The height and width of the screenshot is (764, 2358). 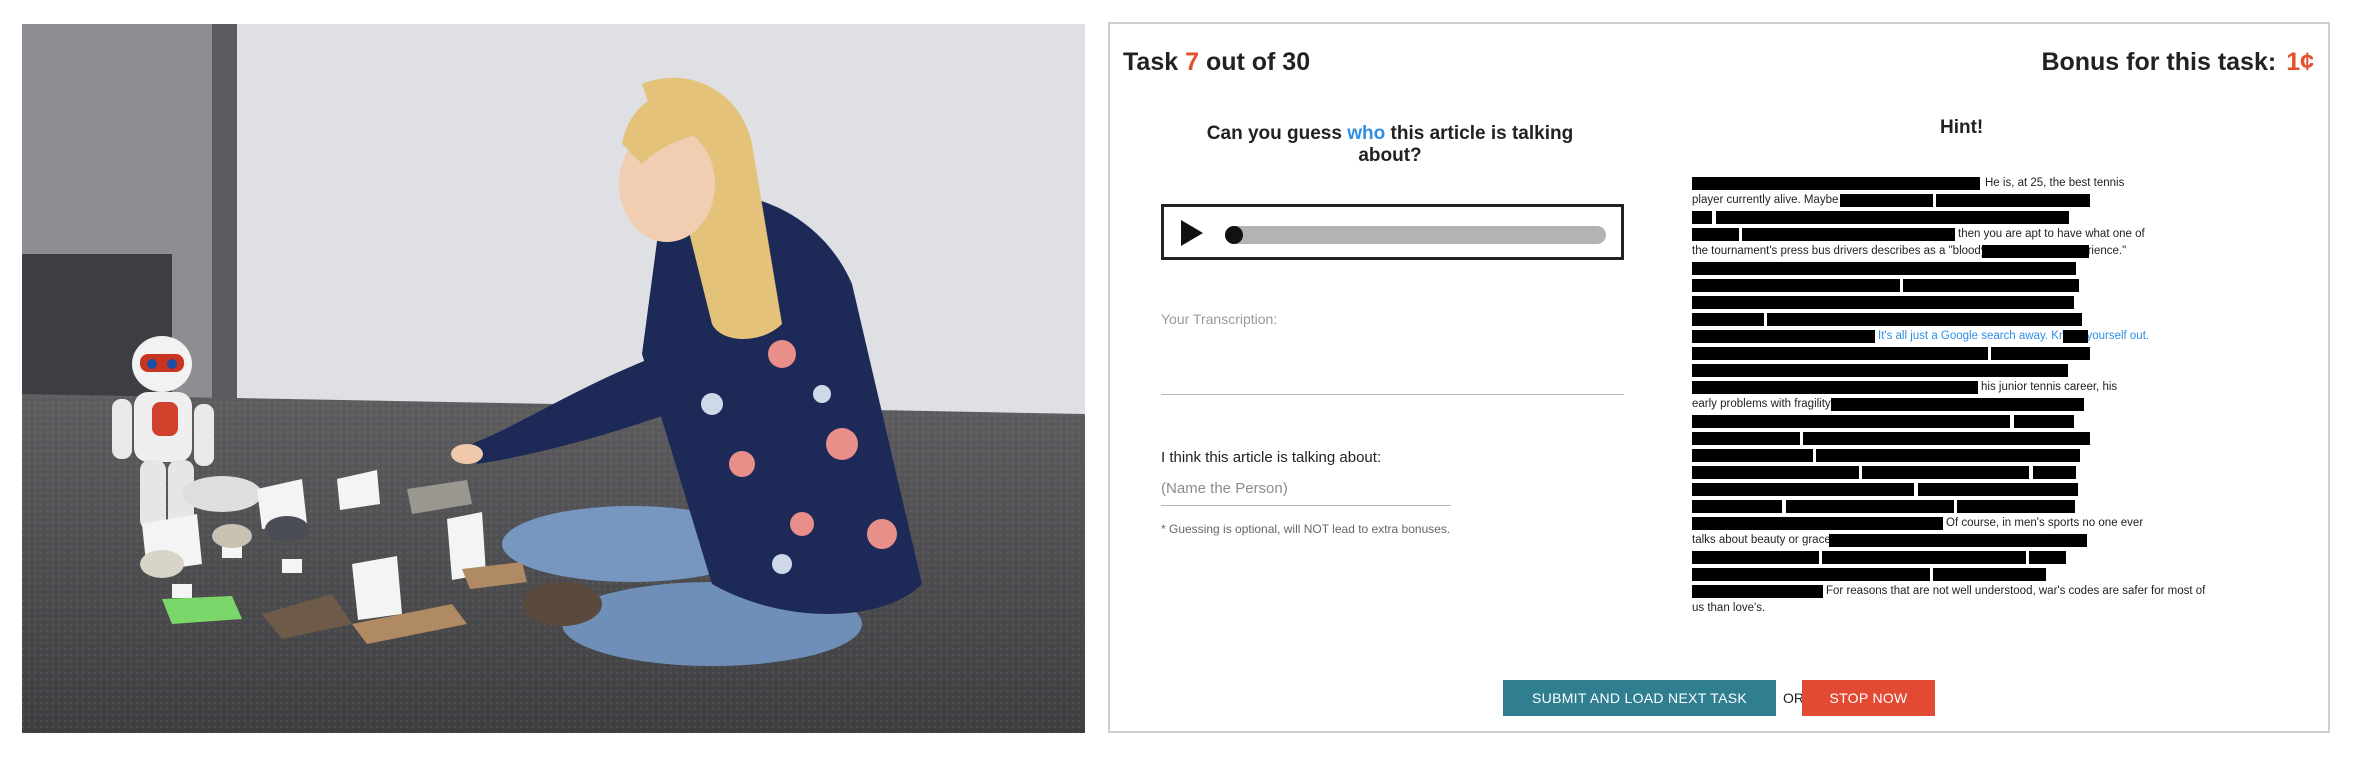 What do you see at coordinates (2300, 62) in the screenshot?
I see `bonus-amount: 1¢` at bounding box center [2300, 62].